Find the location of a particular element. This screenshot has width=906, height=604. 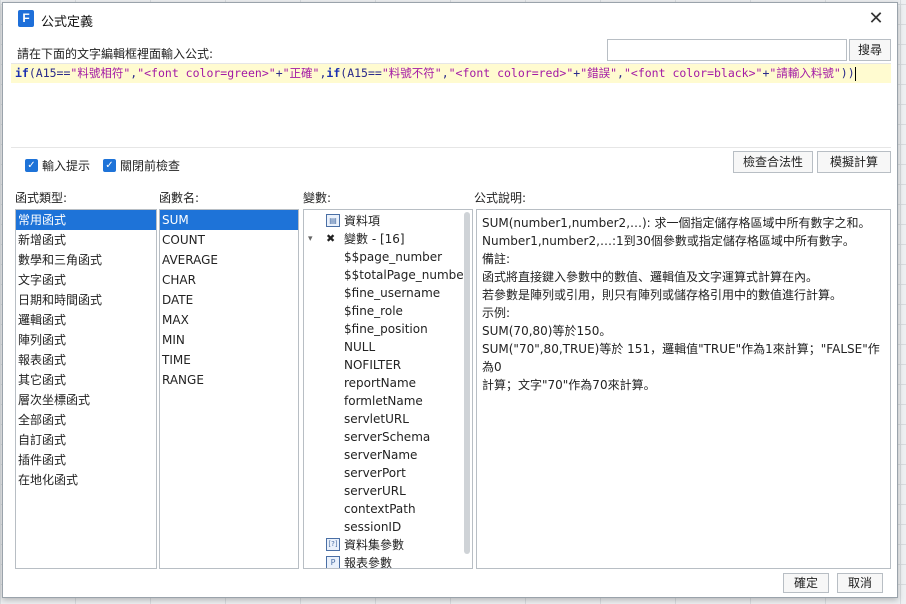

var-group-label: 變數 - [16] is located at coordinates (374, 239).